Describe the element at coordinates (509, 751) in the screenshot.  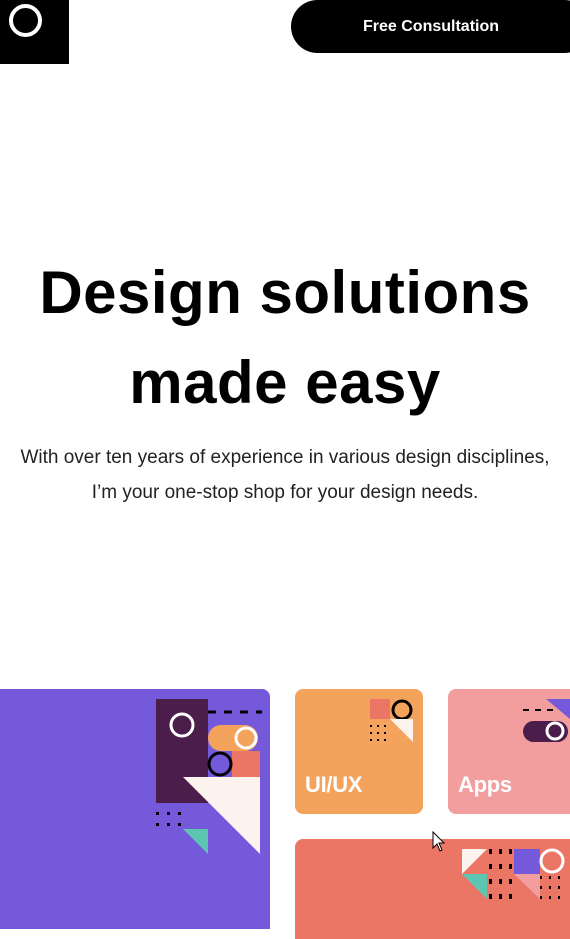
I see `service-card-apps: Apps` at that location.